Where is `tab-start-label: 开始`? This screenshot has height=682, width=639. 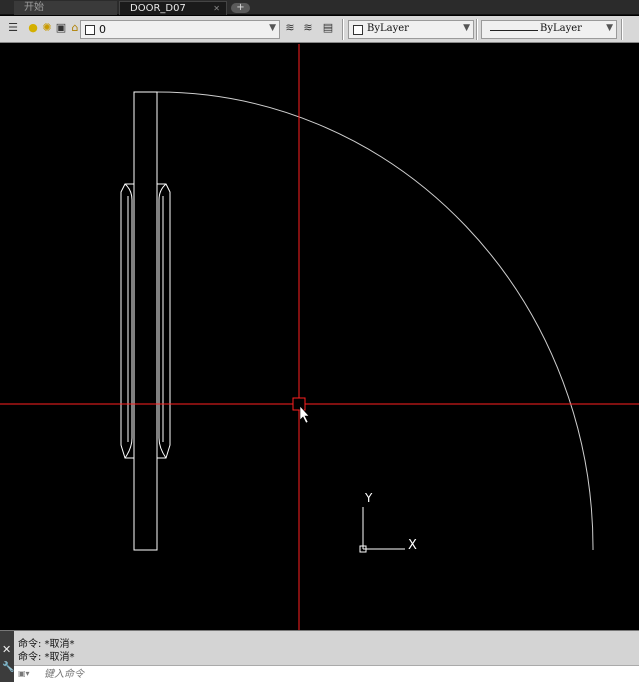
tab-start-label: 开始 is located at coordinates (34, 7).